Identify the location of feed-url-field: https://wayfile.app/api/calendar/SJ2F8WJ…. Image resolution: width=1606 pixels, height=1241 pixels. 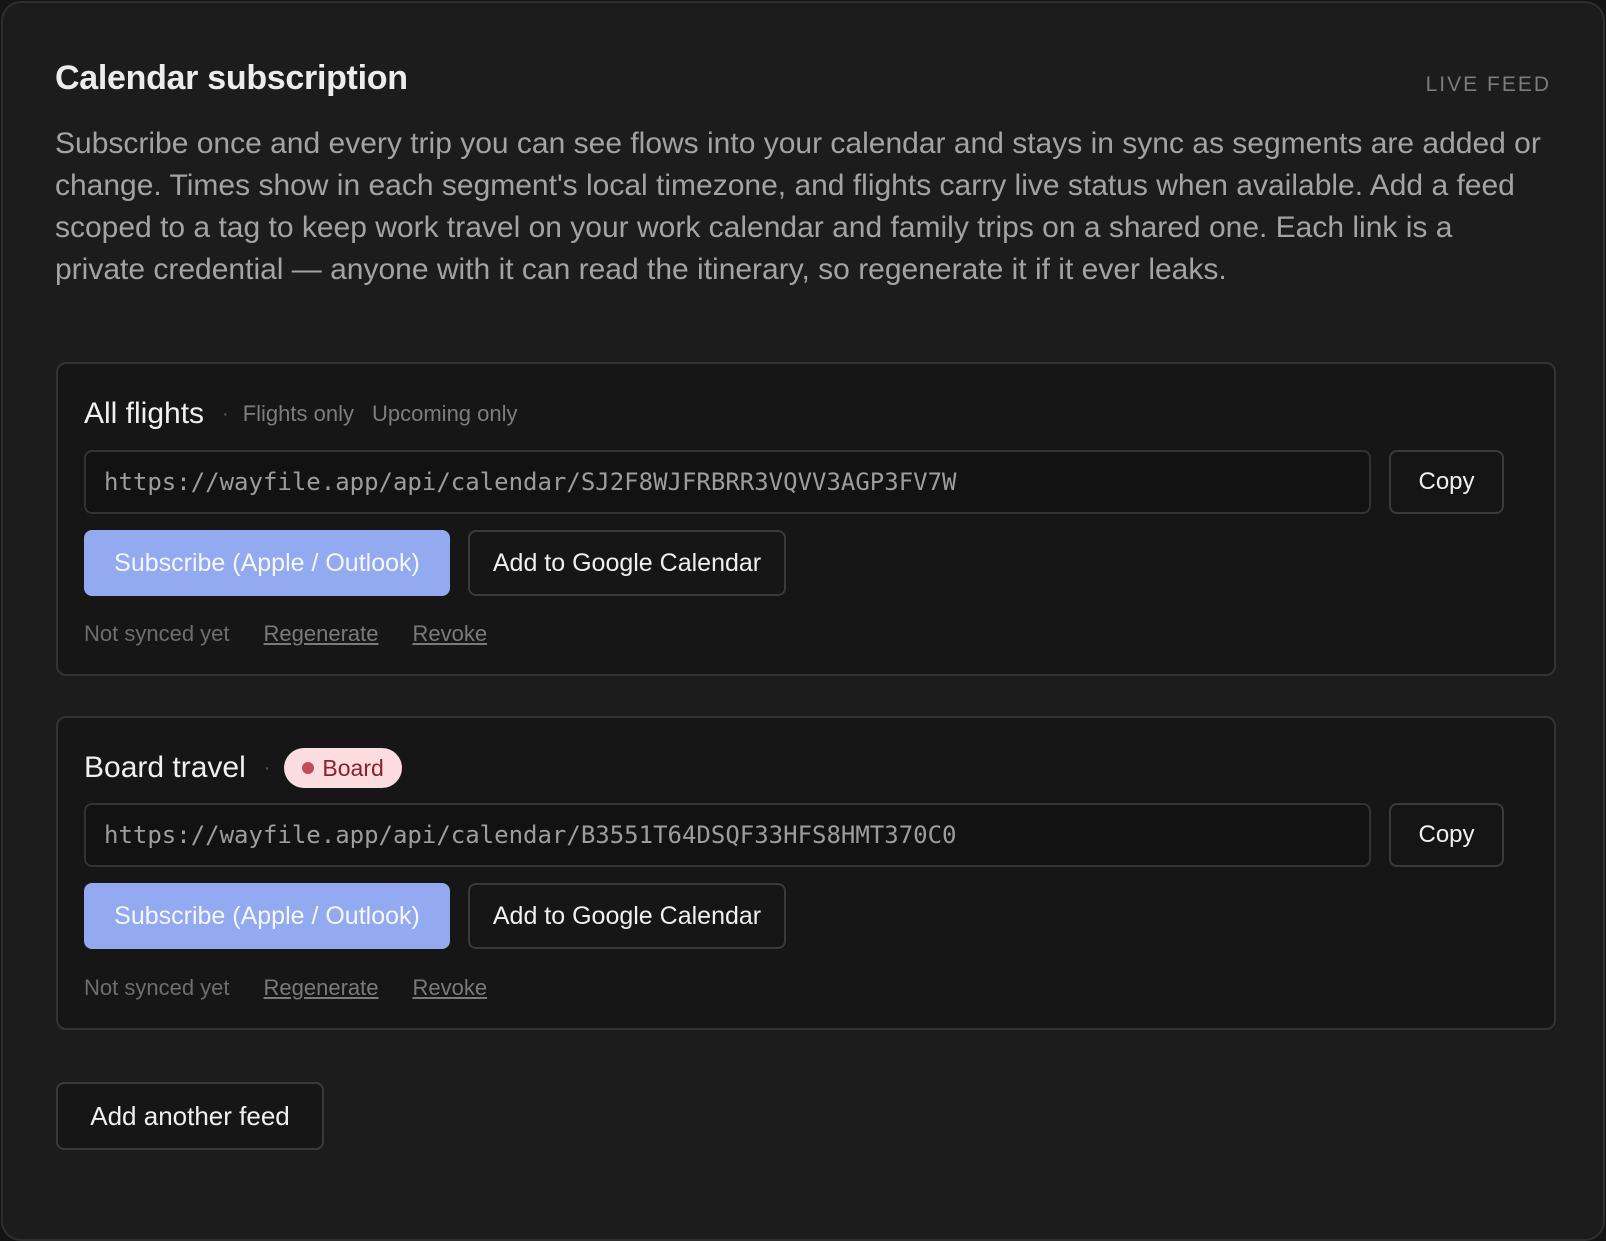
(727, 482).